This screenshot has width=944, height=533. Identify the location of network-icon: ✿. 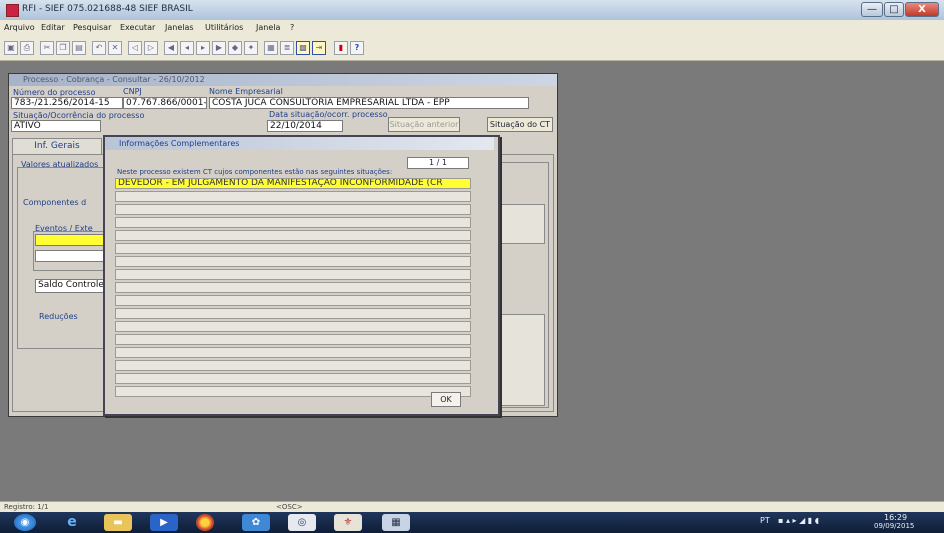
(256, 522).